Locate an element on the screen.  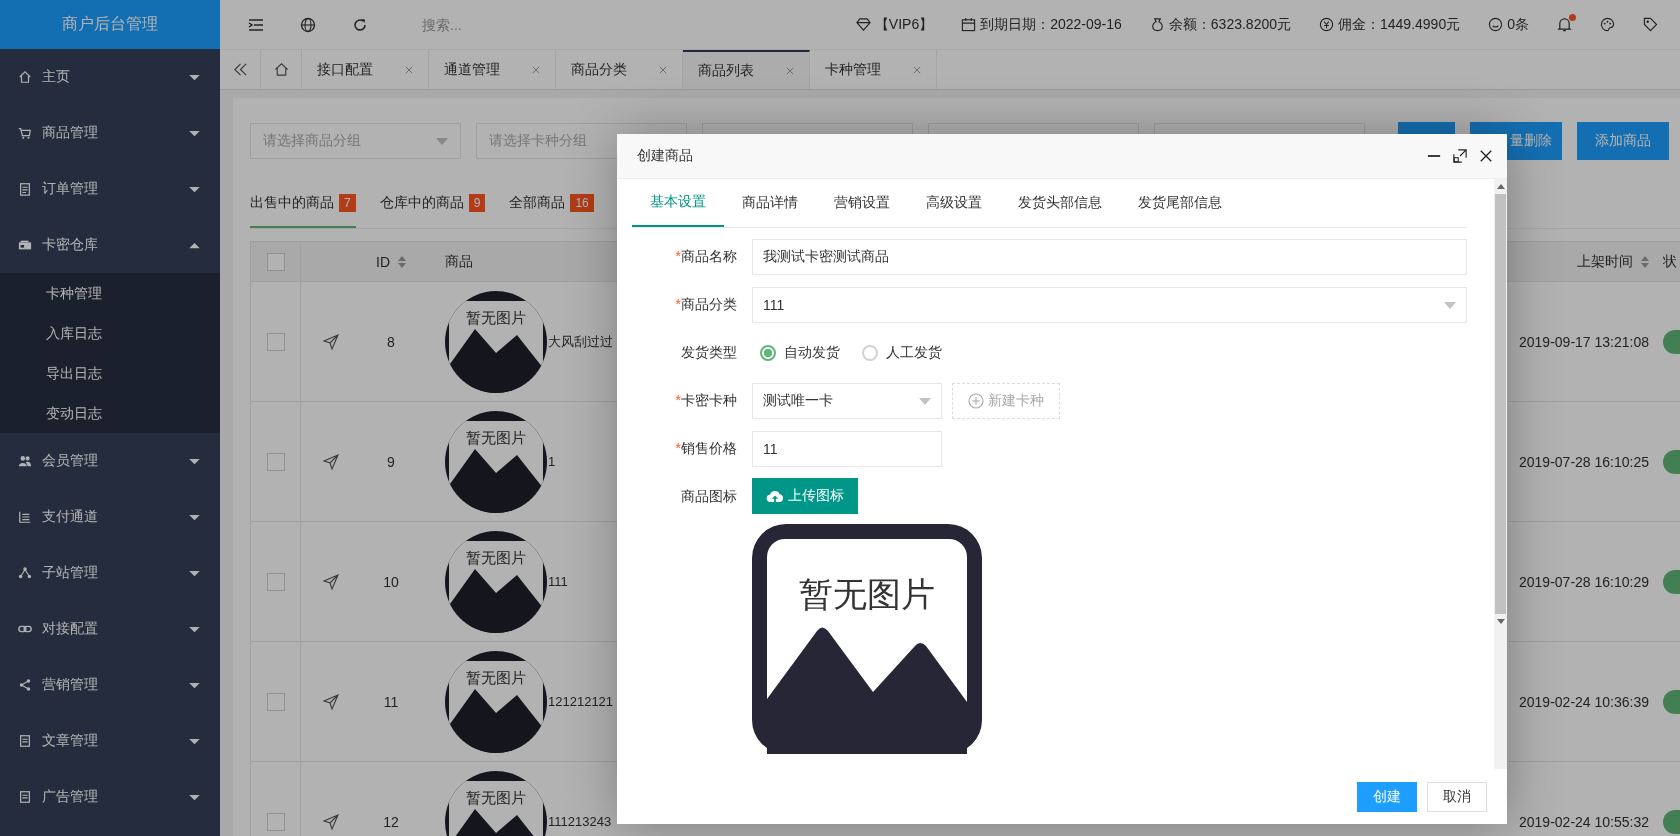
nav-item: 对接配置 is located at coordinates (110, 629).